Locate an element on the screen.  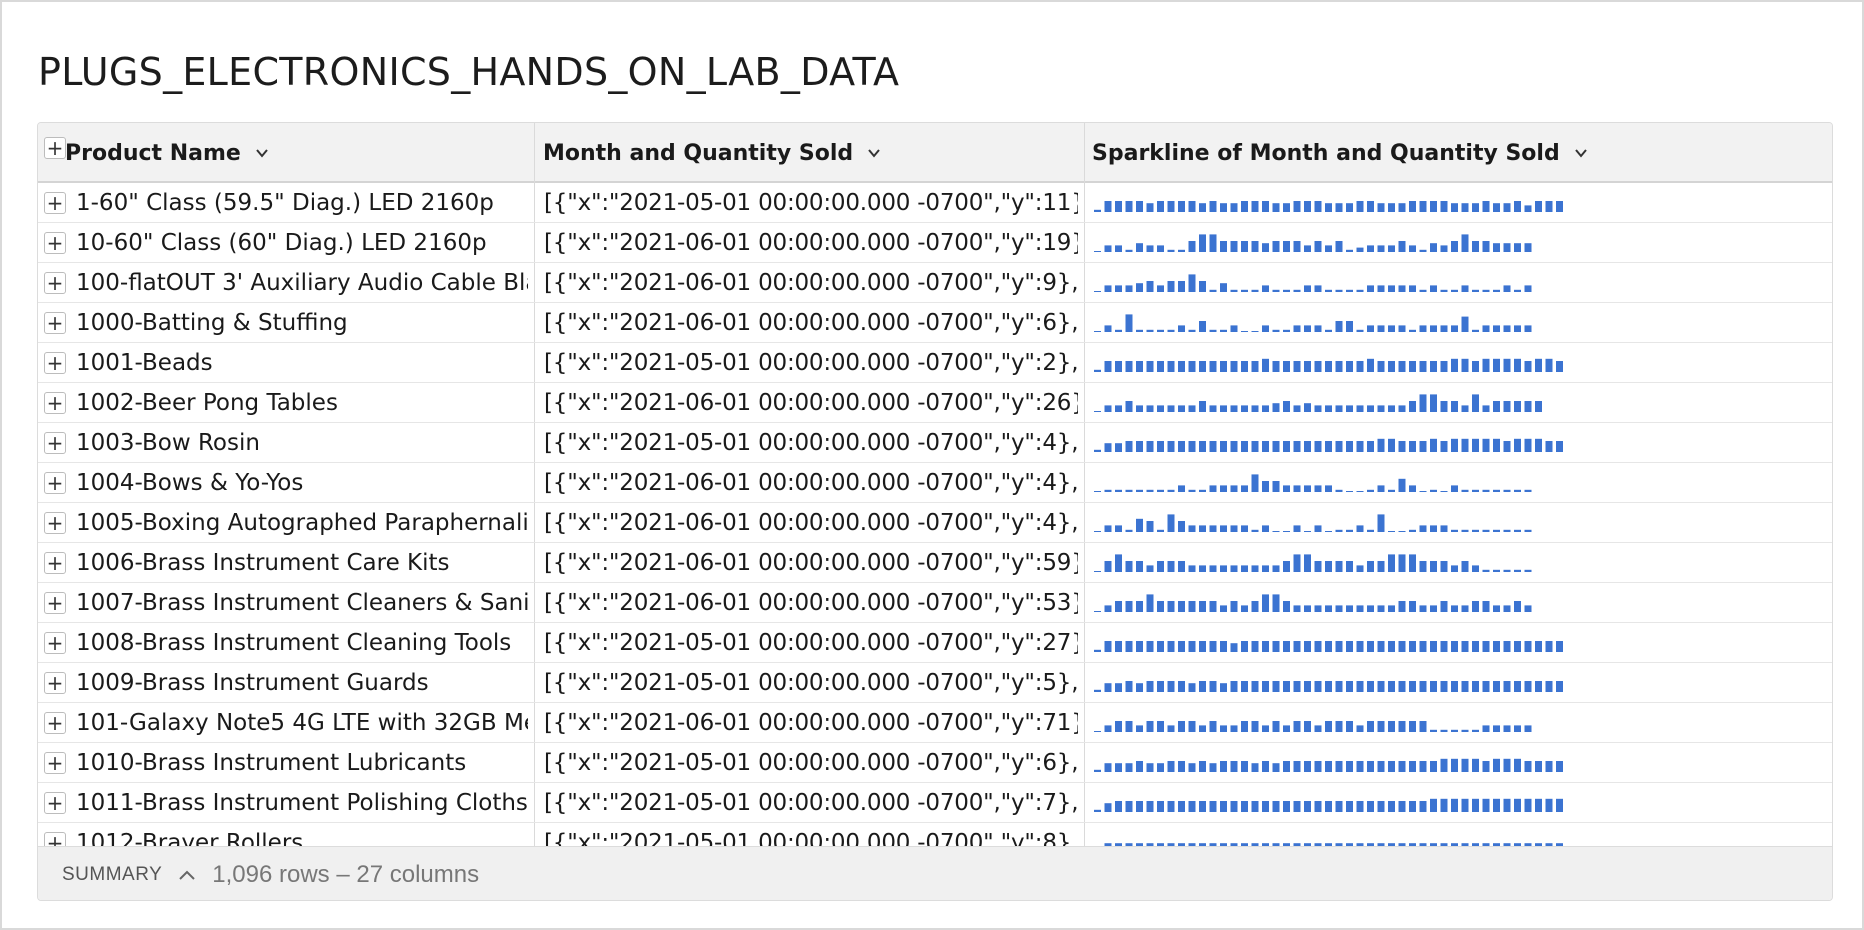
cell-product-name: 1001-Beads is located at coordinates (302, 363).